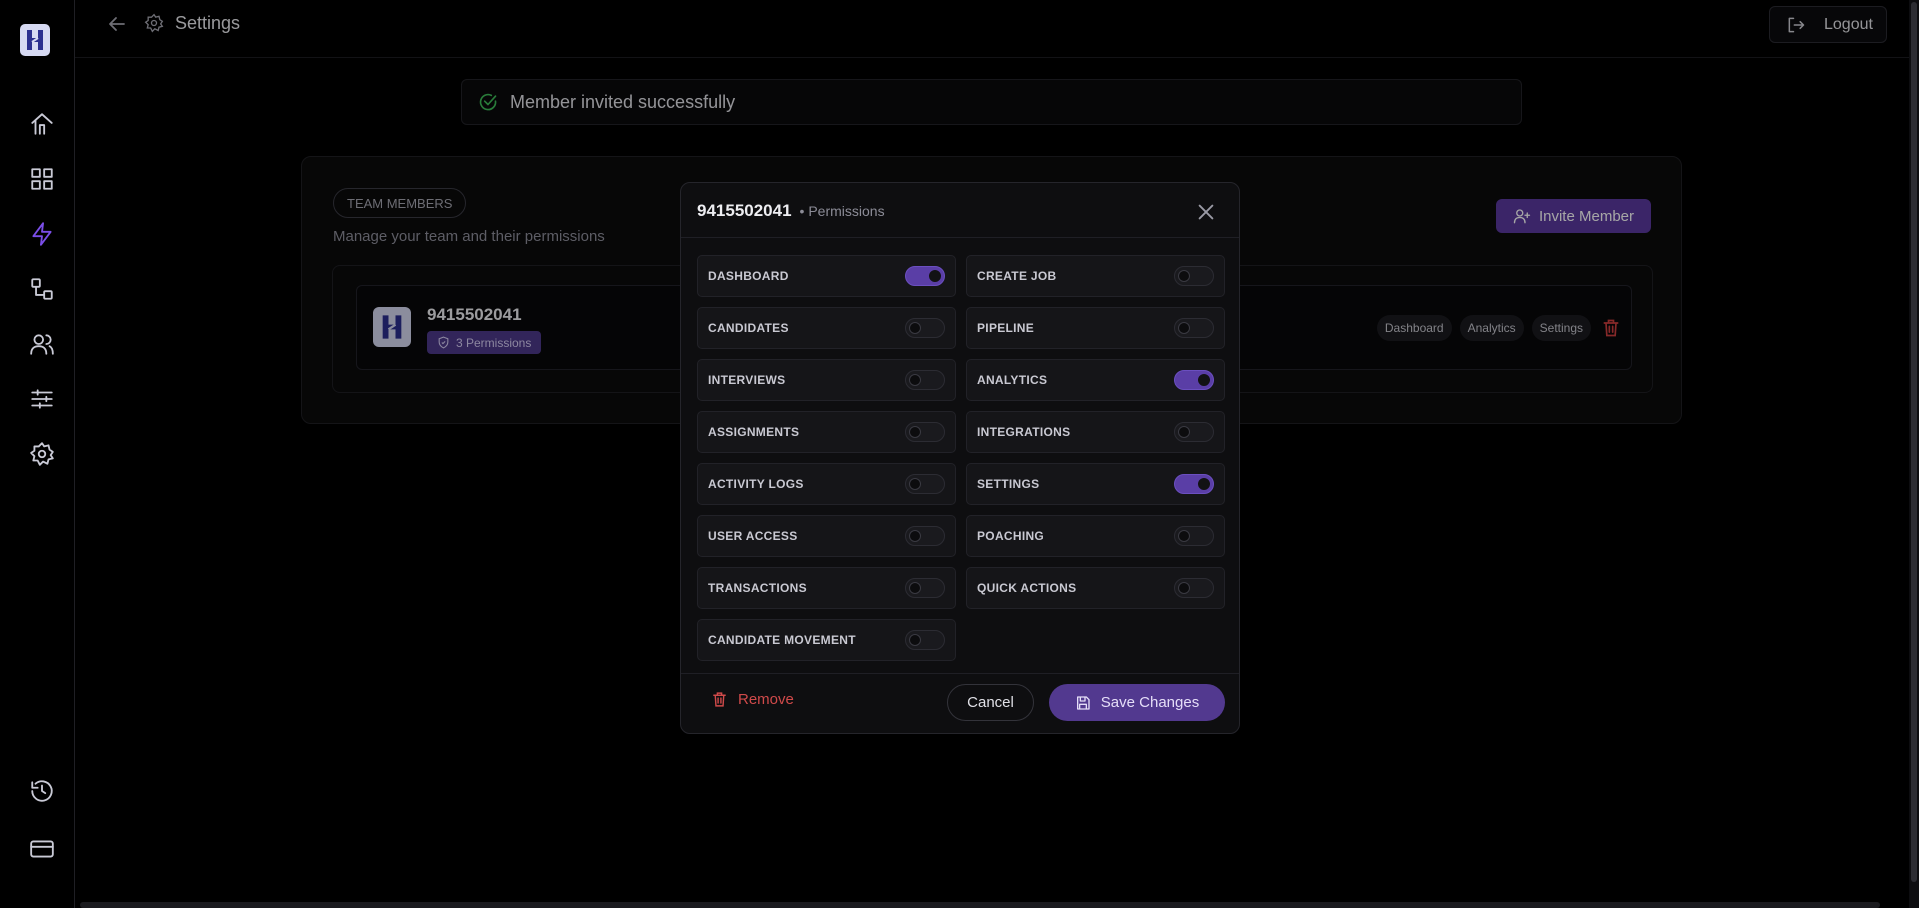  Describe the element at coordinates (719, 699) in the screenshot. I see `trash-icon` at that location.